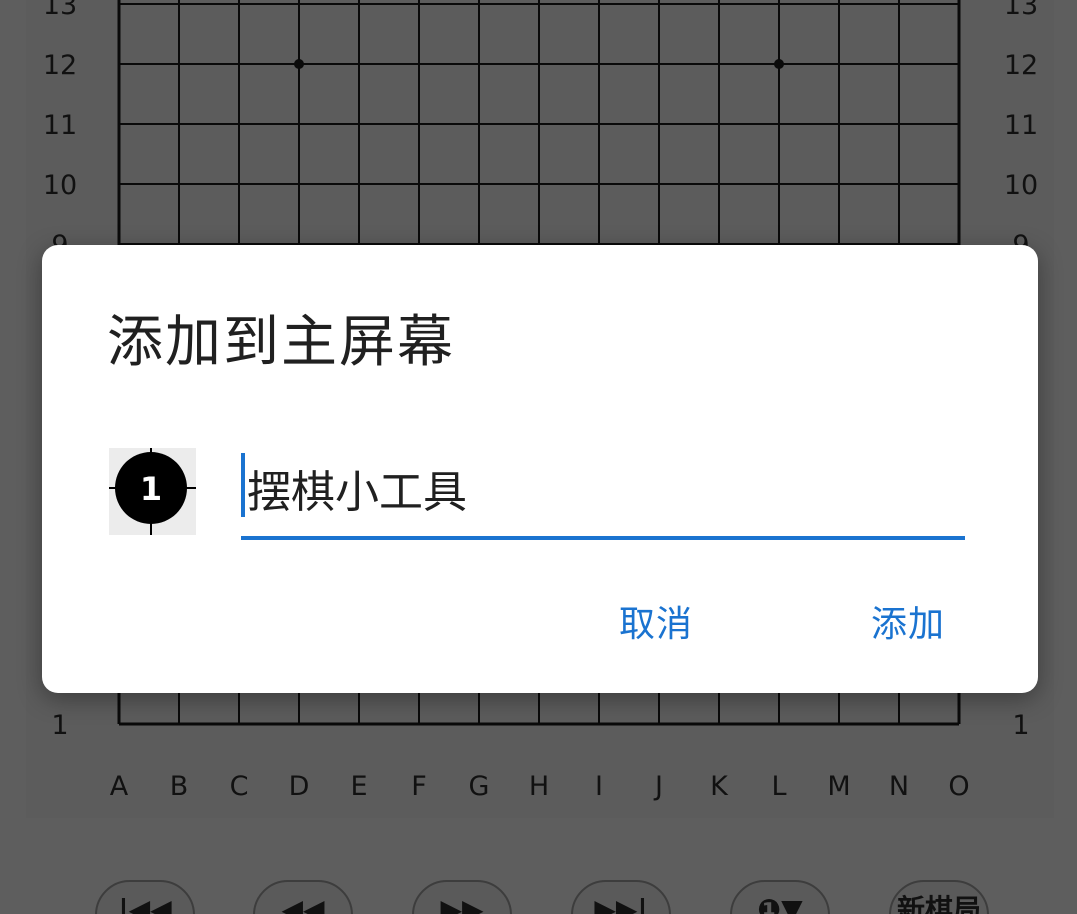 Image resolution: width=1077 pixels, height=914 pixels. I want to click on go-stone-icon: 1, so click(152, 491).